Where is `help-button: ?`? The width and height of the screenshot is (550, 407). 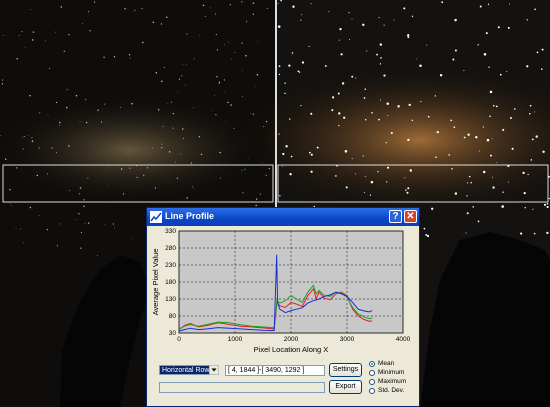
help-button: ? is located at coordinates (395, 216).